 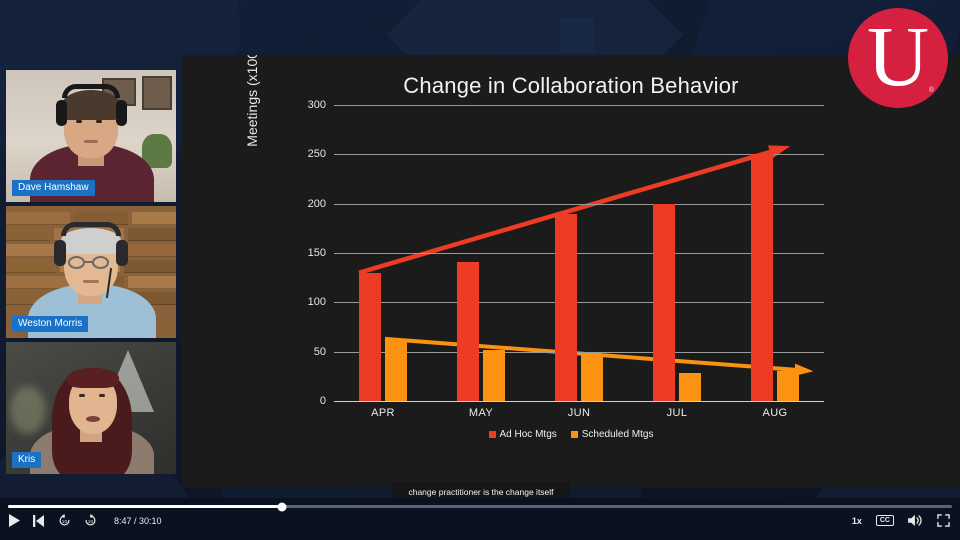 I want to click on next-button, so click(x=39, y=520).